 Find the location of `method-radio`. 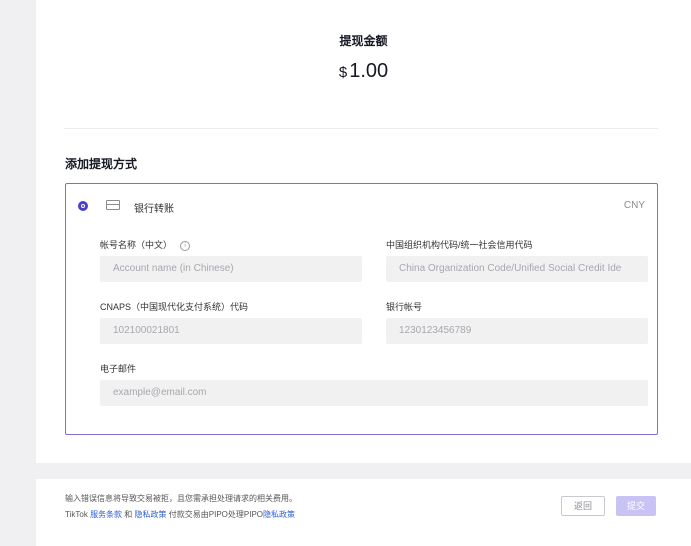

method-radio is located at coordinates (83, 206).